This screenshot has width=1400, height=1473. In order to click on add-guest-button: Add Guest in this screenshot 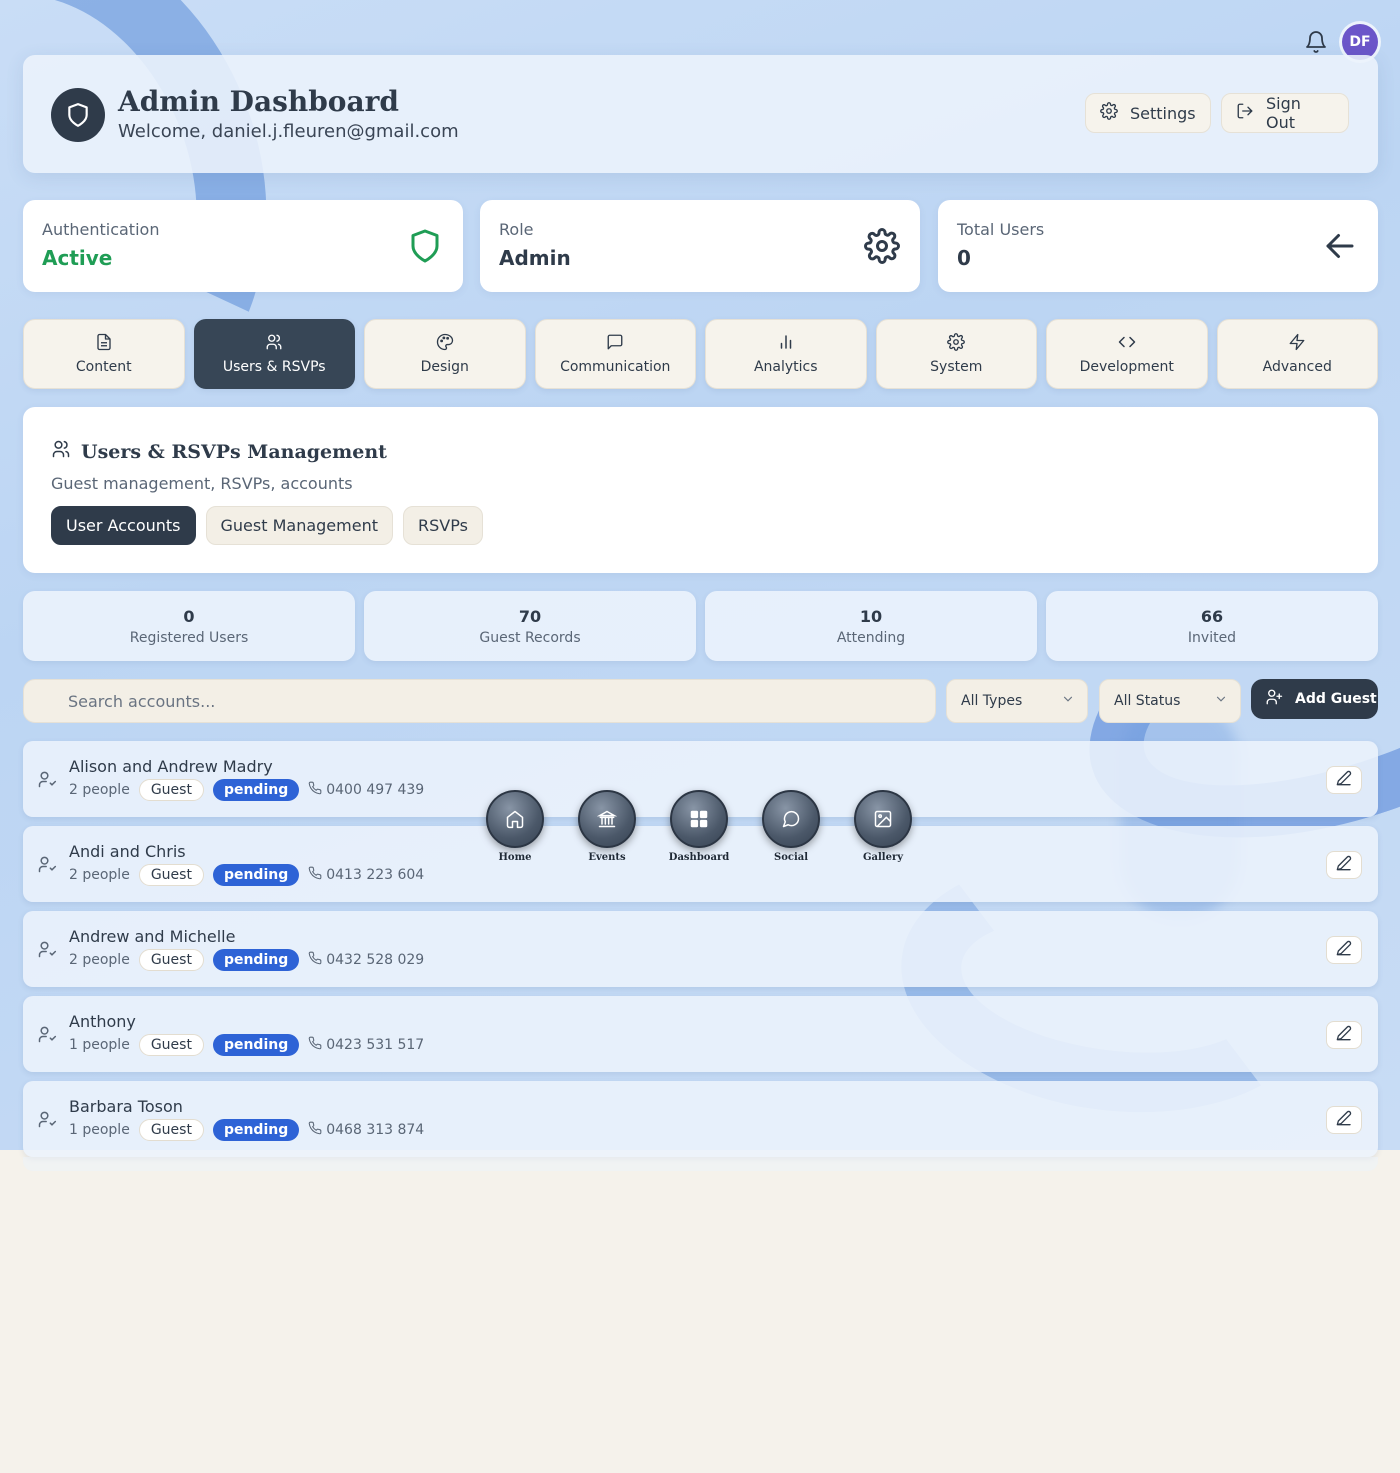, I will do `click(1314, 699)`.